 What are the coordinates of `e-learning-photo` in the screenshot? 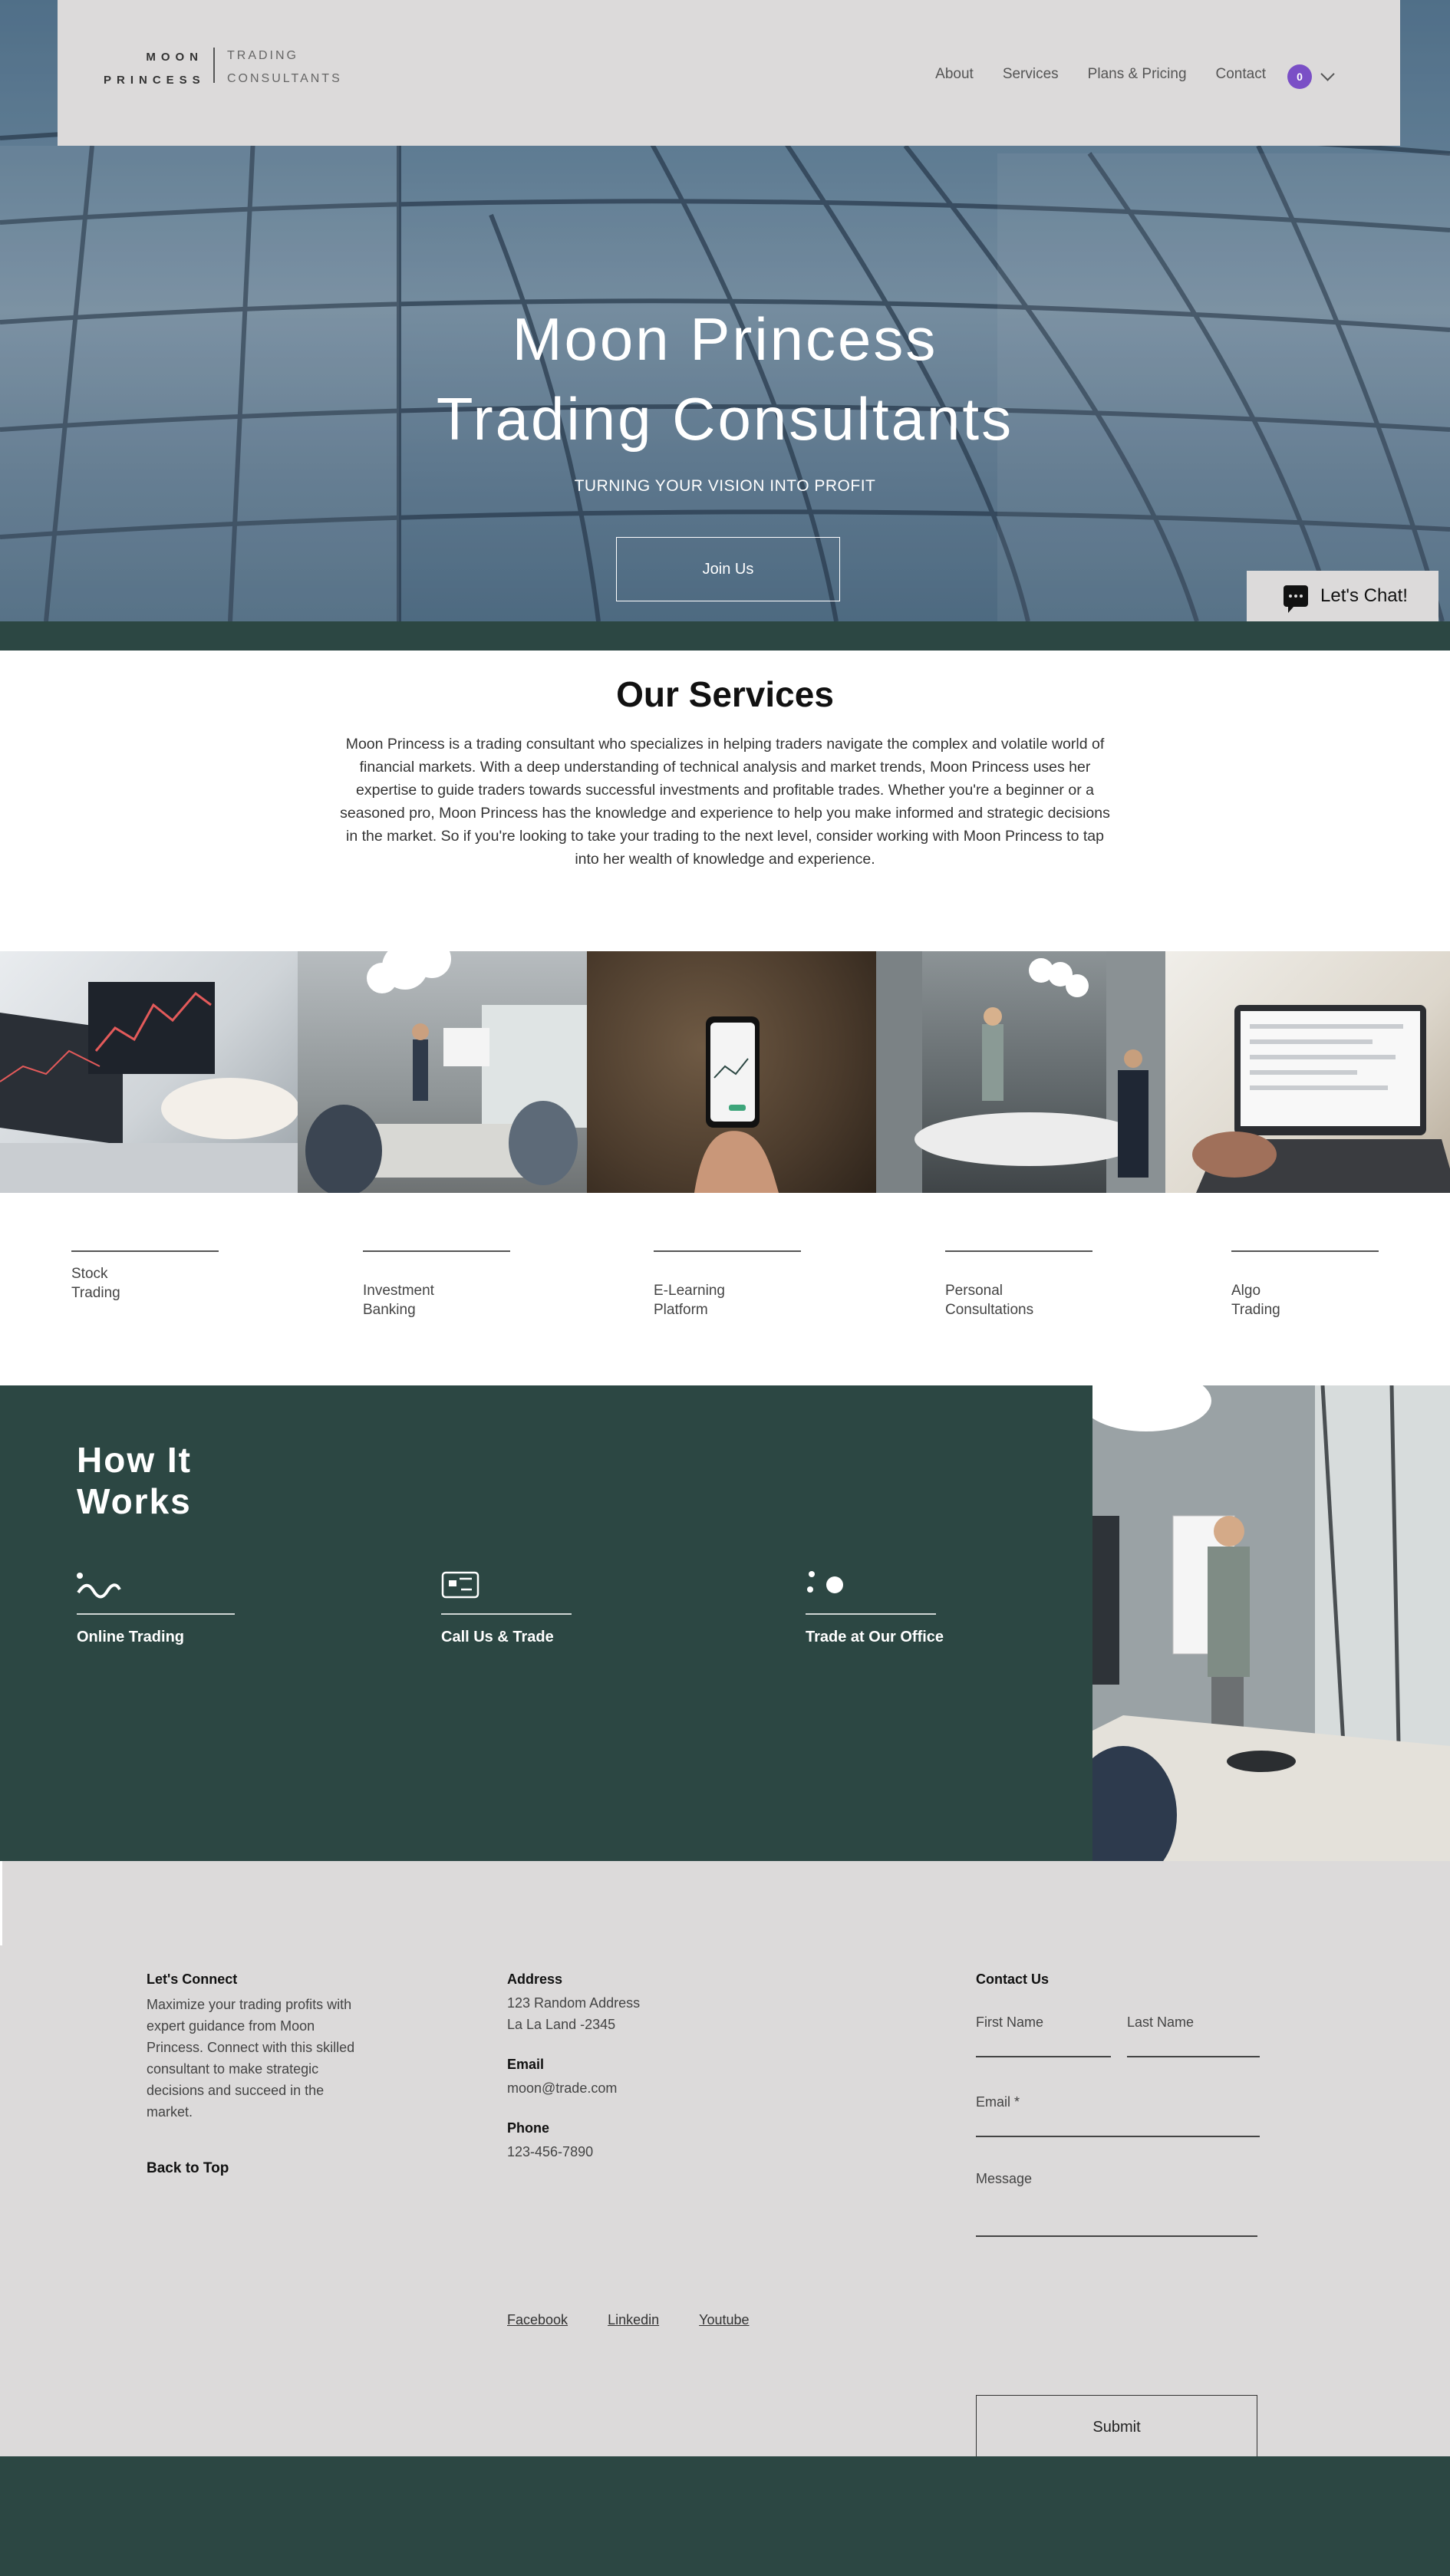 It's located at (731, 1072).